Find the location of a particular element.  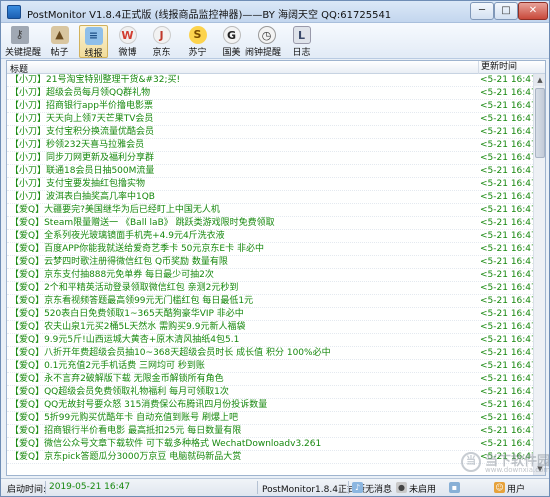

item-title: 【小刀】超级会员每月领QQ群礼物 is located at coordinates (243, 93).